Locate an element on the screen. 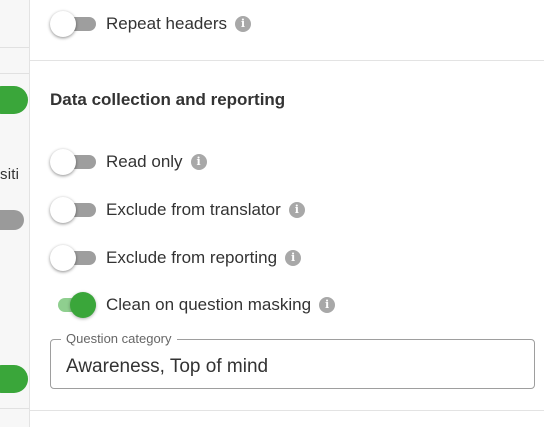 Image resolution: width=544 pixels, height=427 pixels. clean-question-masking-toggle is located at coordinates (74, 305).